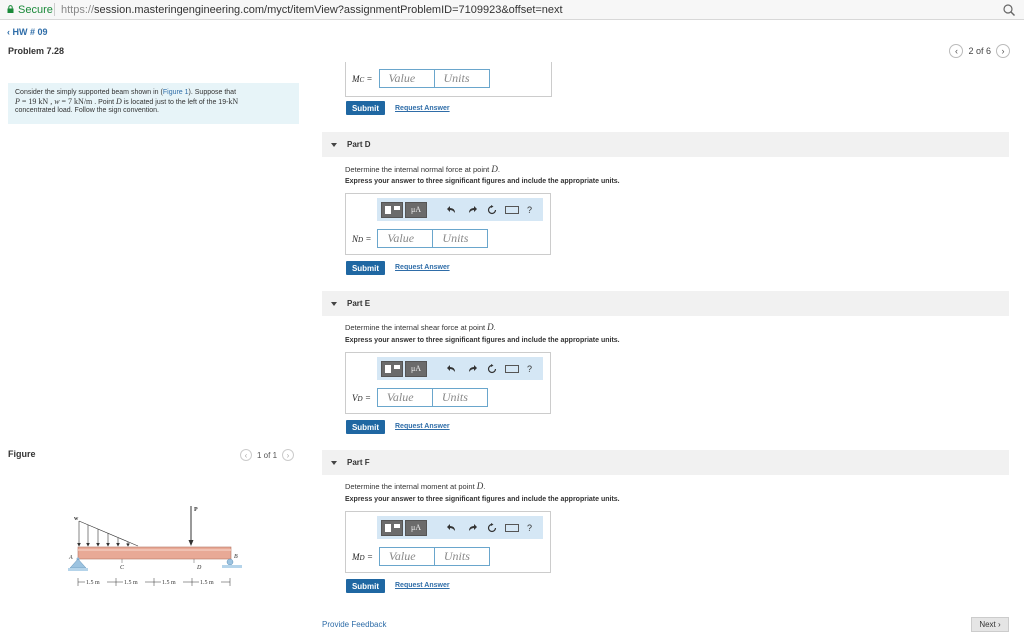  Describe the element at coordinates (10, 9) in the screenshot. I see `lock-icon` at that location.